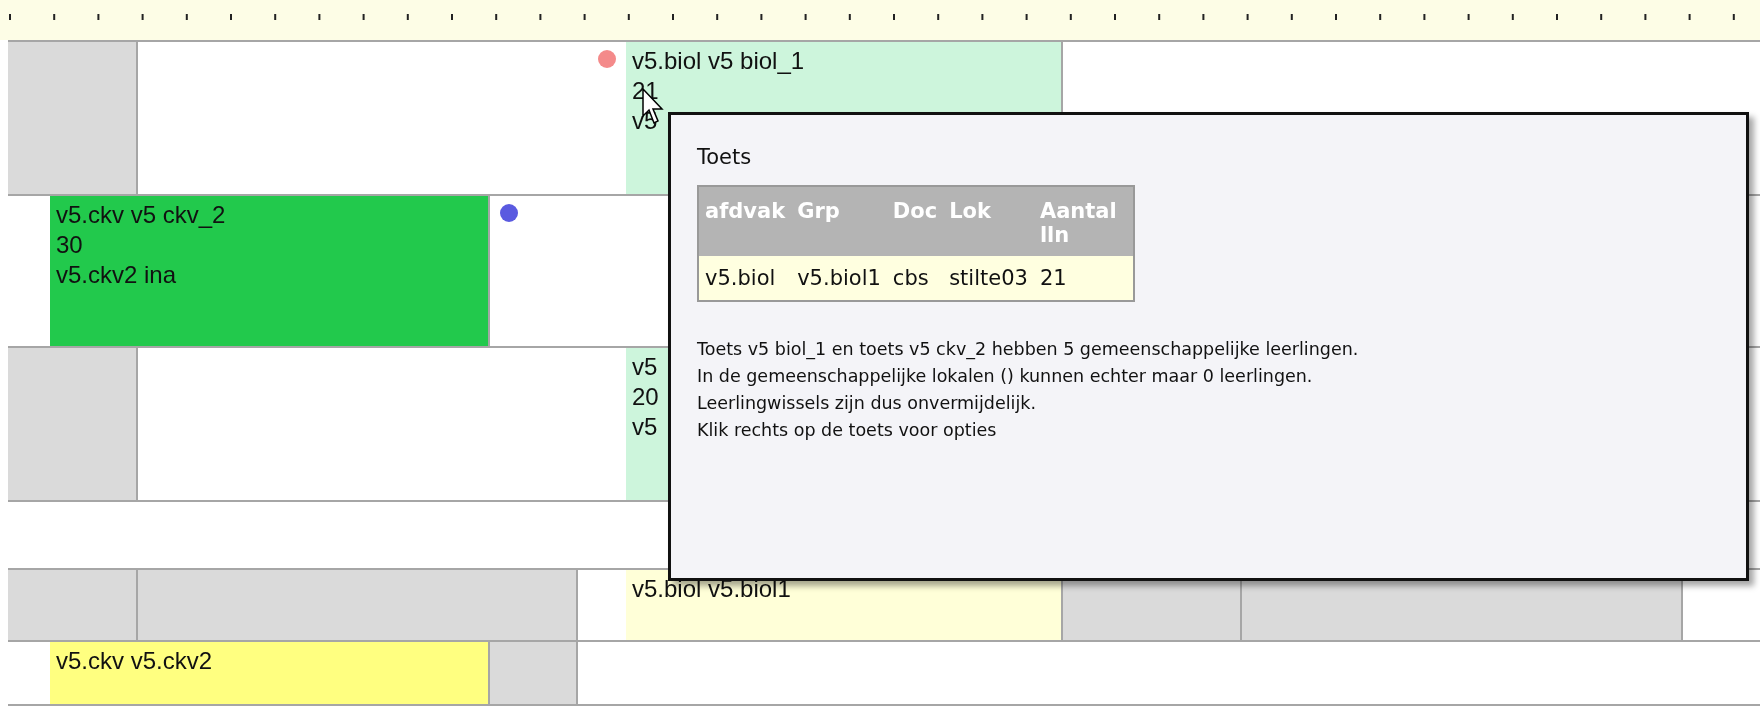 Image resolution: width=1760 pixels, height=710 pixels. I want to click on column-header: Doc, so click(915, 221).